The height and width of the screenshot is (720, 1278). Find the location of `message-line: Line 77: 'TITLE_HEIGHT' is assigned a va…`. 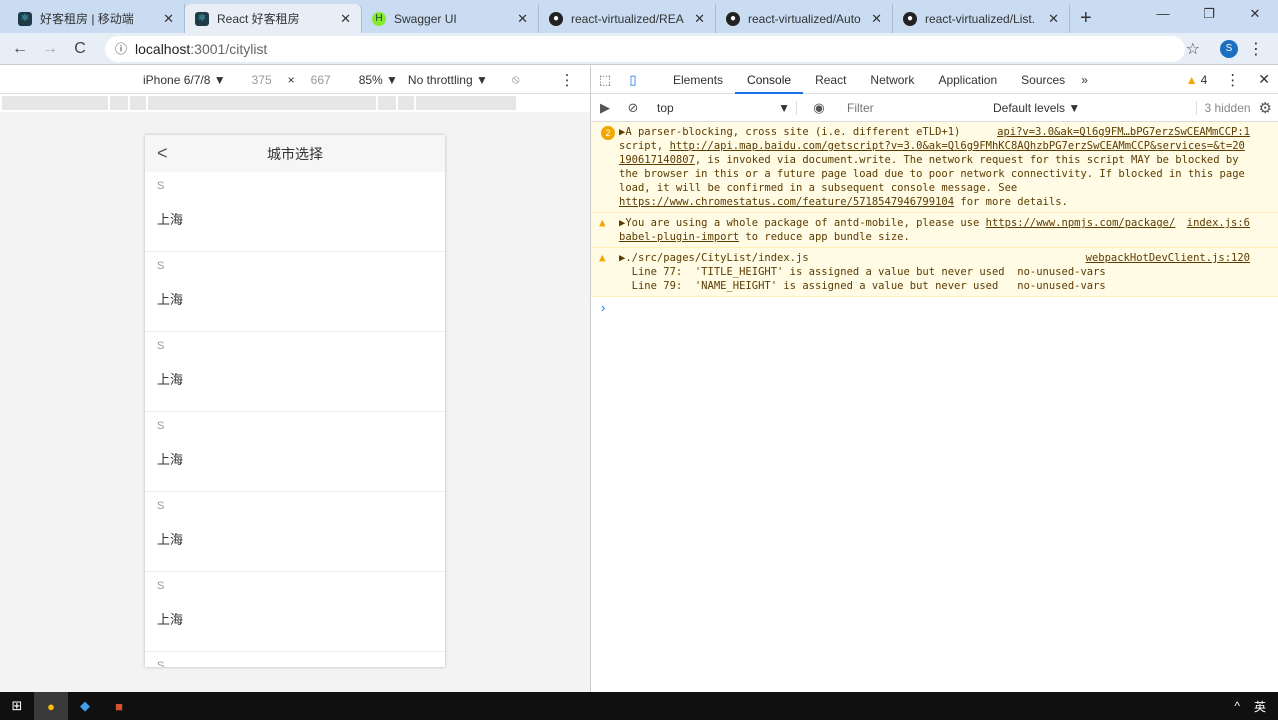

message-line: Line 77: 'TITLE_HEIGHT' is assigned a va… is located at coordinates (862, 272).